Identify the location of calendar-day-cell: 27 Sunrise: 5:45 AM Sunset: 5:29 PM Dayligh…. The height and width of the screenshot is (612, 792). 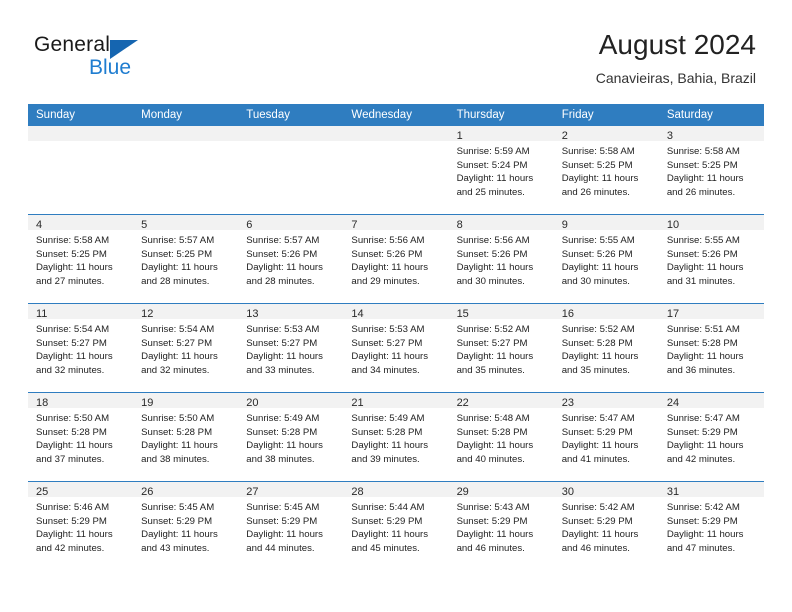
(291, 526).